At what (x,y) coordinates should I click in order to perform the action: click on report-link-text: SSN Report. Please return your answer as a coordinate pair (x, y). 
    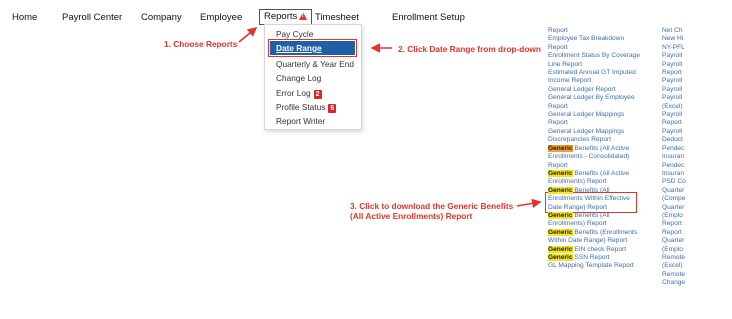
    Looking at the image, I should click on (591, 257).